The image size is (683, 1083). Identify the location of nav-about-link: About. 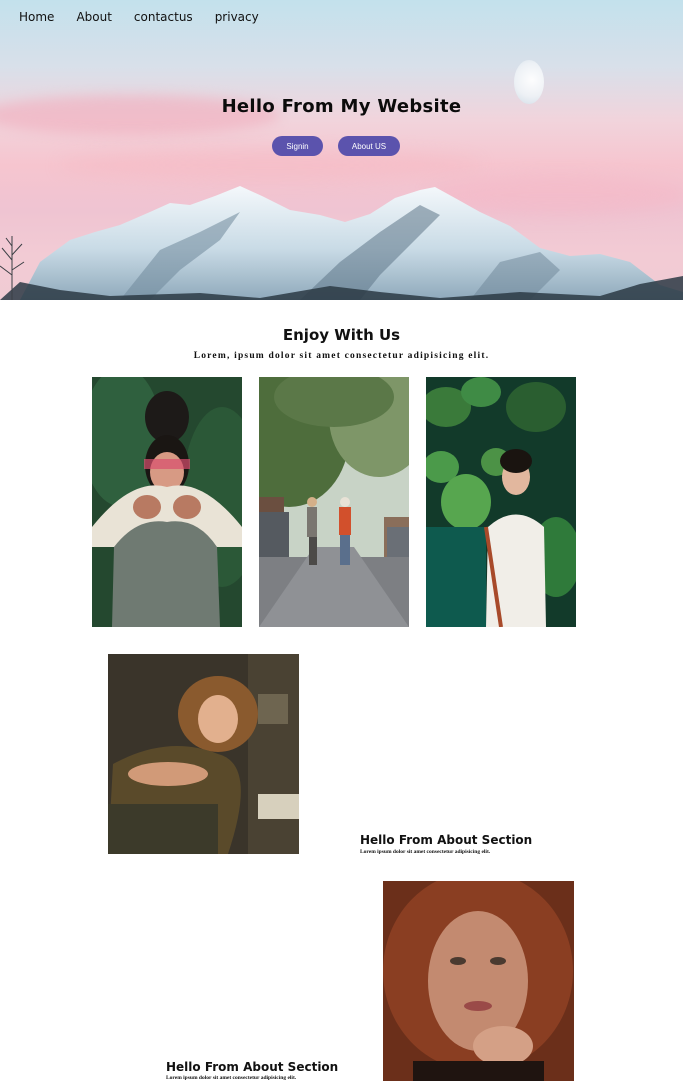
(93, 17).